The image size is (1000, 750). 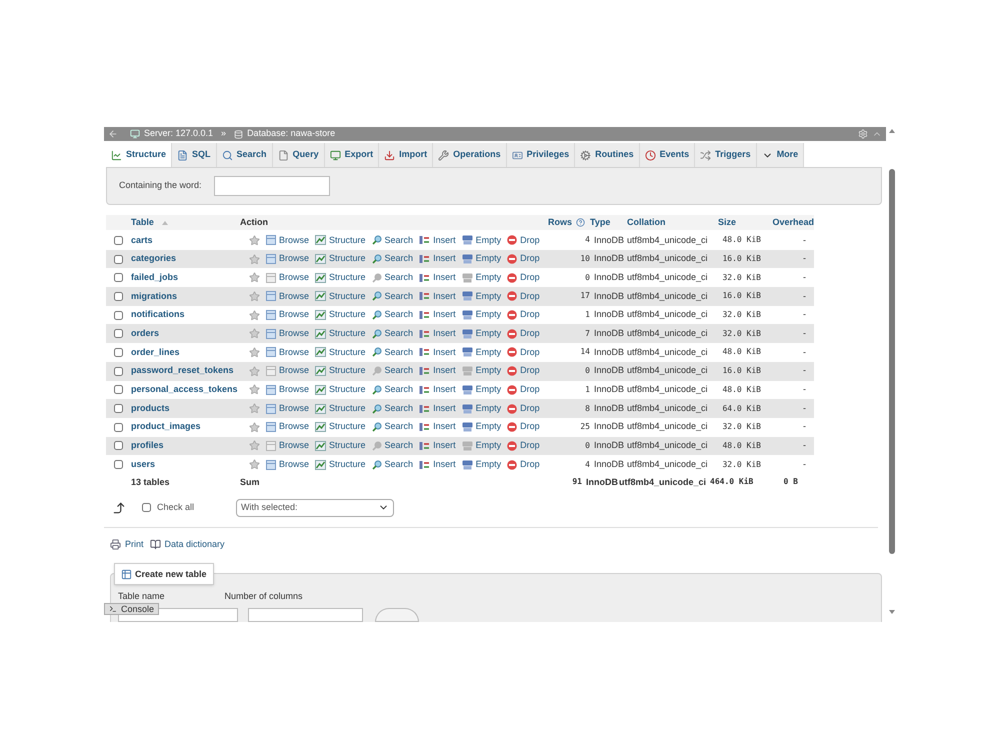 What do you see at coordinates (780, 155) in the screenshot?
I see `tab: More` at bounding box center [780, 155].